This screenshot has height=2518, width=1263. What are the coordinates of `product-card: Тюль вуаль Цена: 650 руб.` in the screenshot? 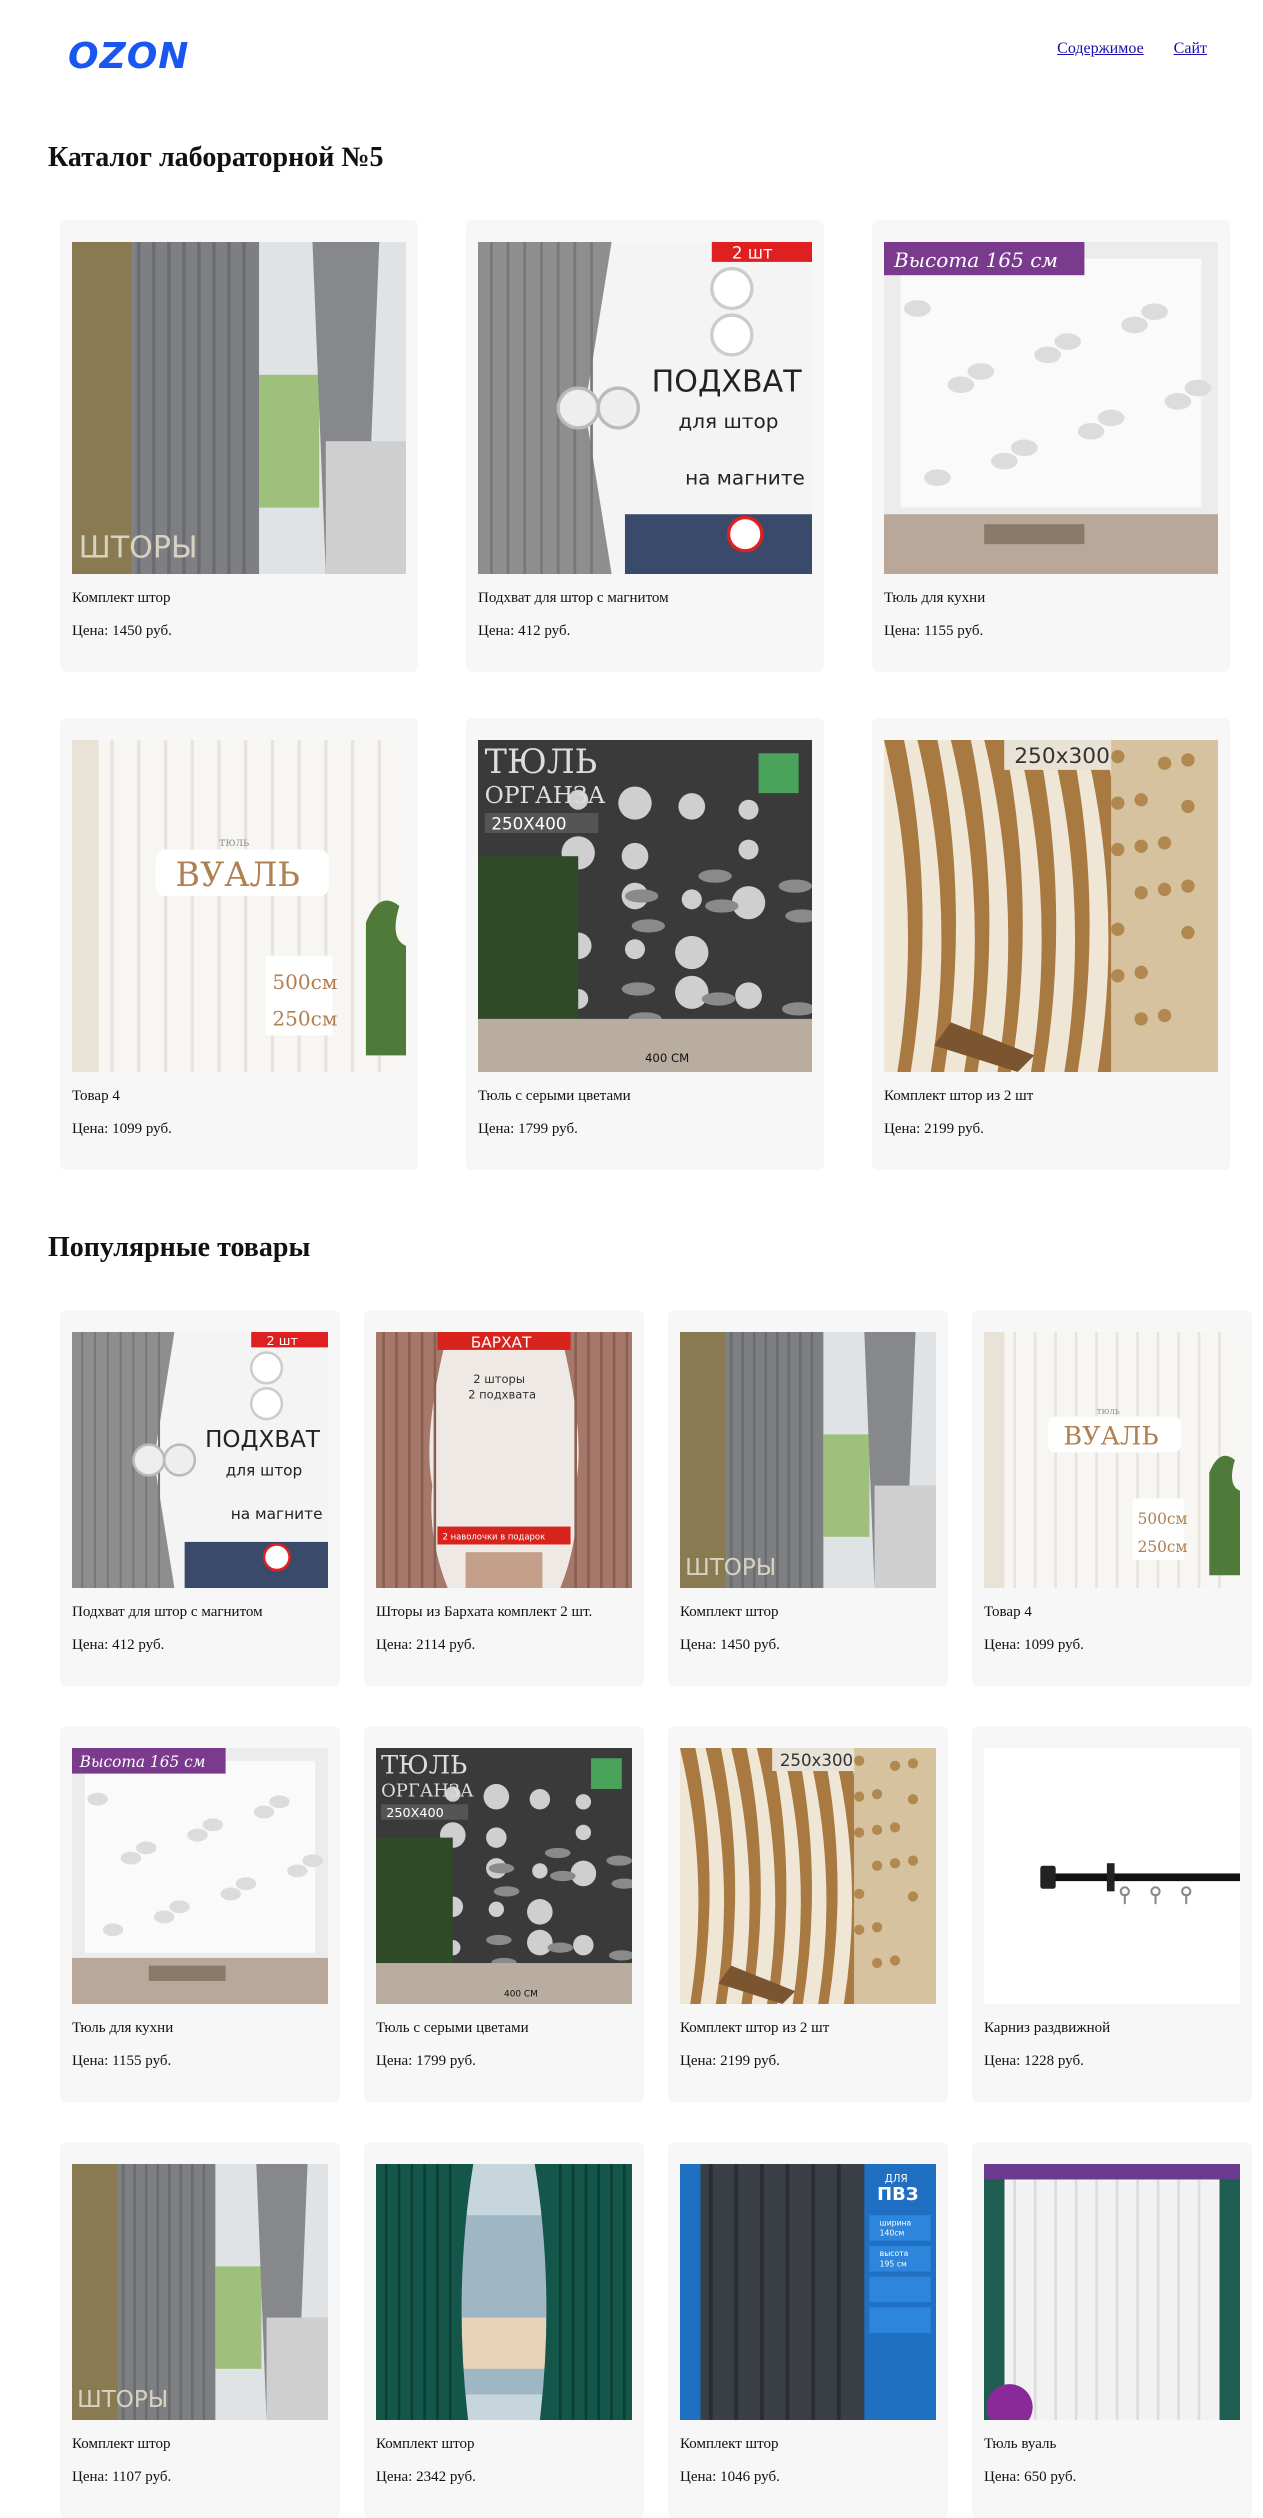 It's located at (1112, 2330).